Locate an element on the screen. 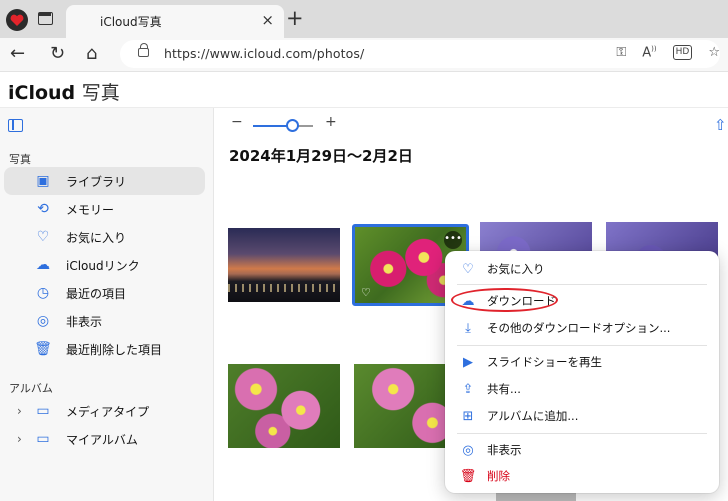 The height and width of the screenshot is (501, 728). sidebar-item-label: 最近削除した項目 is located at coordinates (114, 349).